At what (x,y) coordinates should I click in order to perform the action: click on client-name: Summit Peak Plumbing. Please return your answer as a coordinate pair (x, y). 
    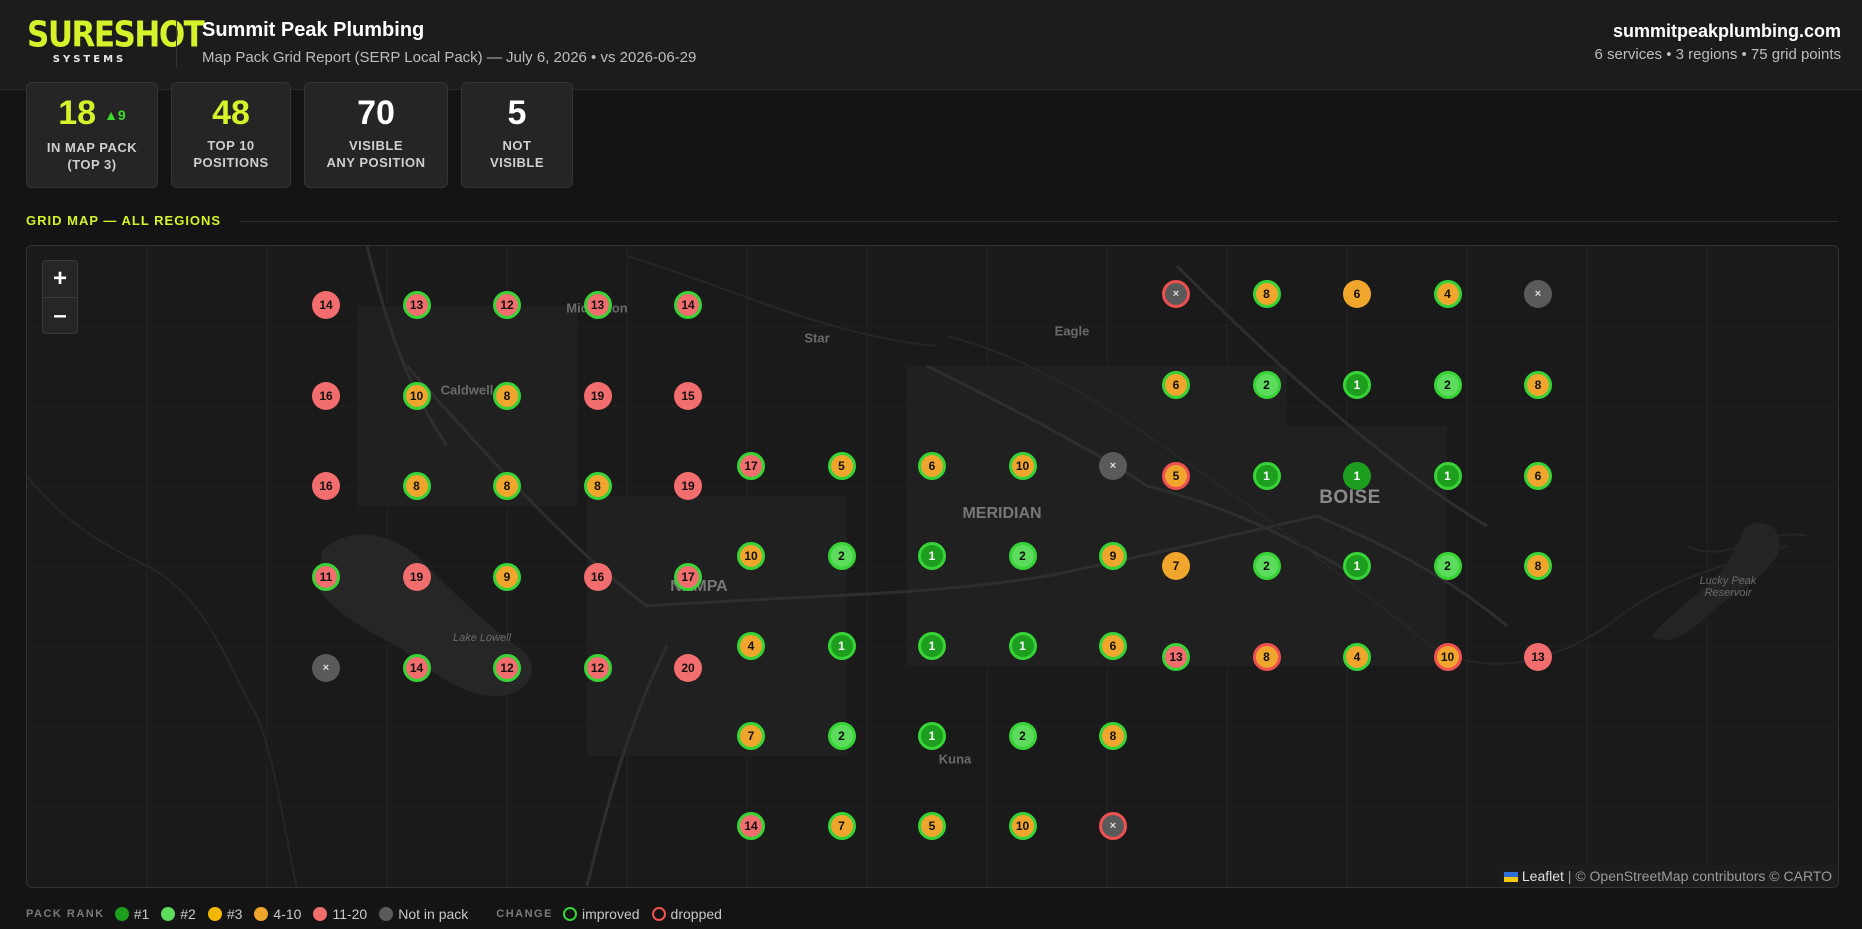
    Looking at the image, I should click on (313, 30).